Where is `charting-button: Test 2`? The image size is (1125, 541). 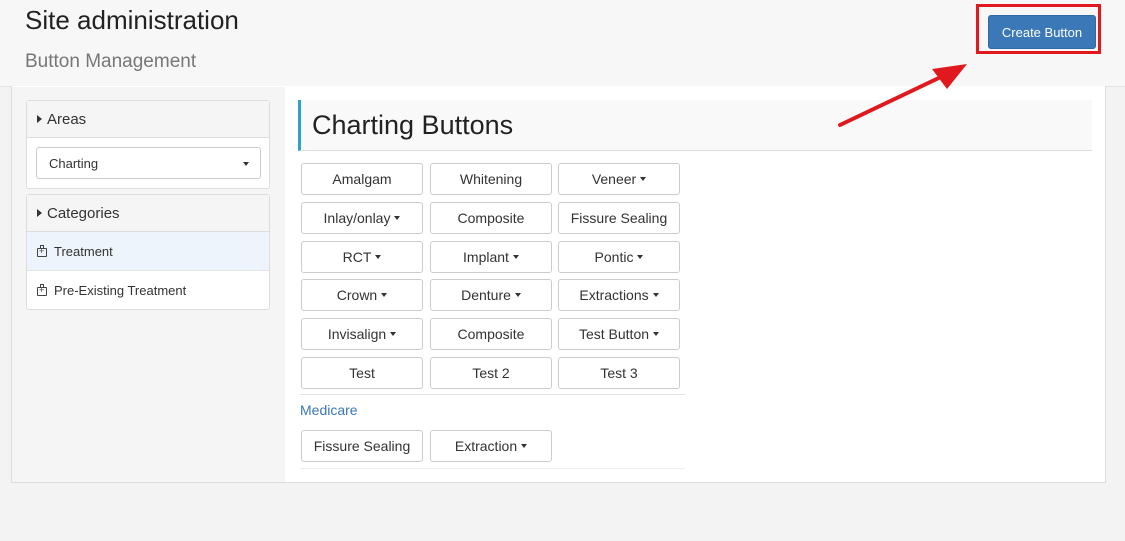
charting-button: Test 2 is located at coordinates (491, 373).